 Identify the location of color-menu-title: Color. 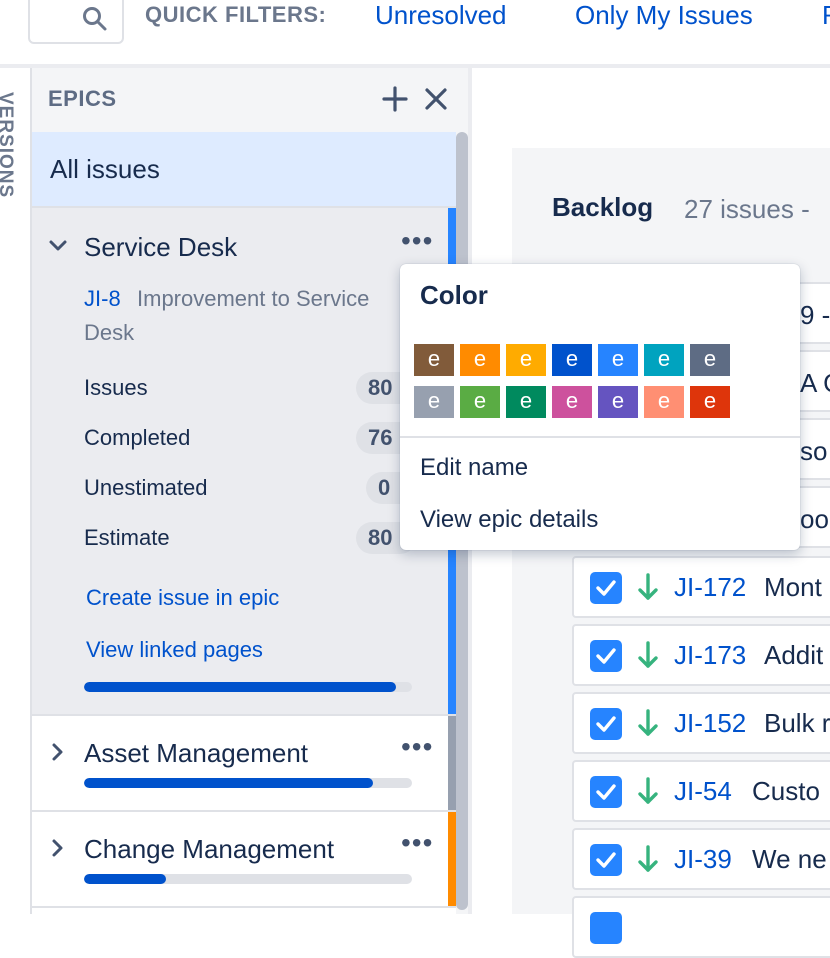
(454, 295).